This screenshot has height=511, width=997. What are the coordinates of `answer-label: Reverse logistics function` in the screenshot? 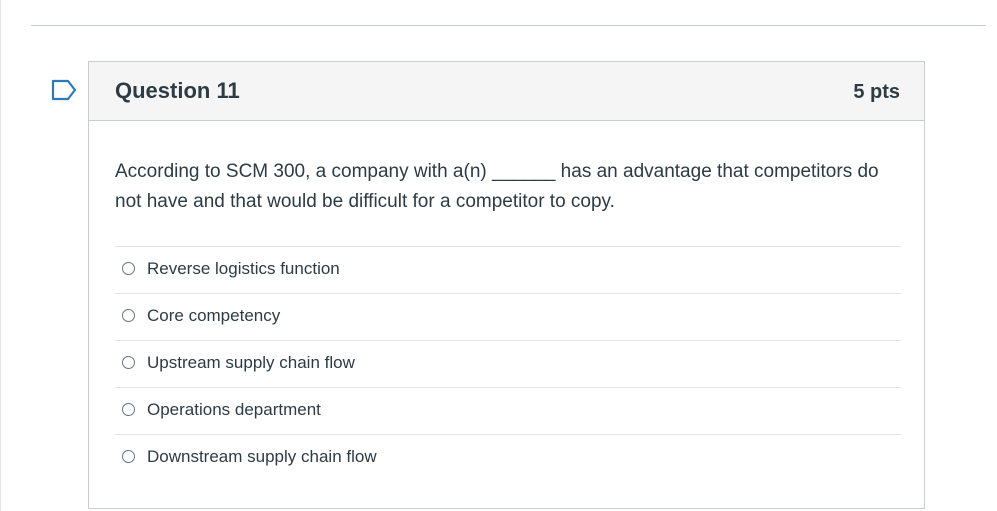 It's located at (243, 269).